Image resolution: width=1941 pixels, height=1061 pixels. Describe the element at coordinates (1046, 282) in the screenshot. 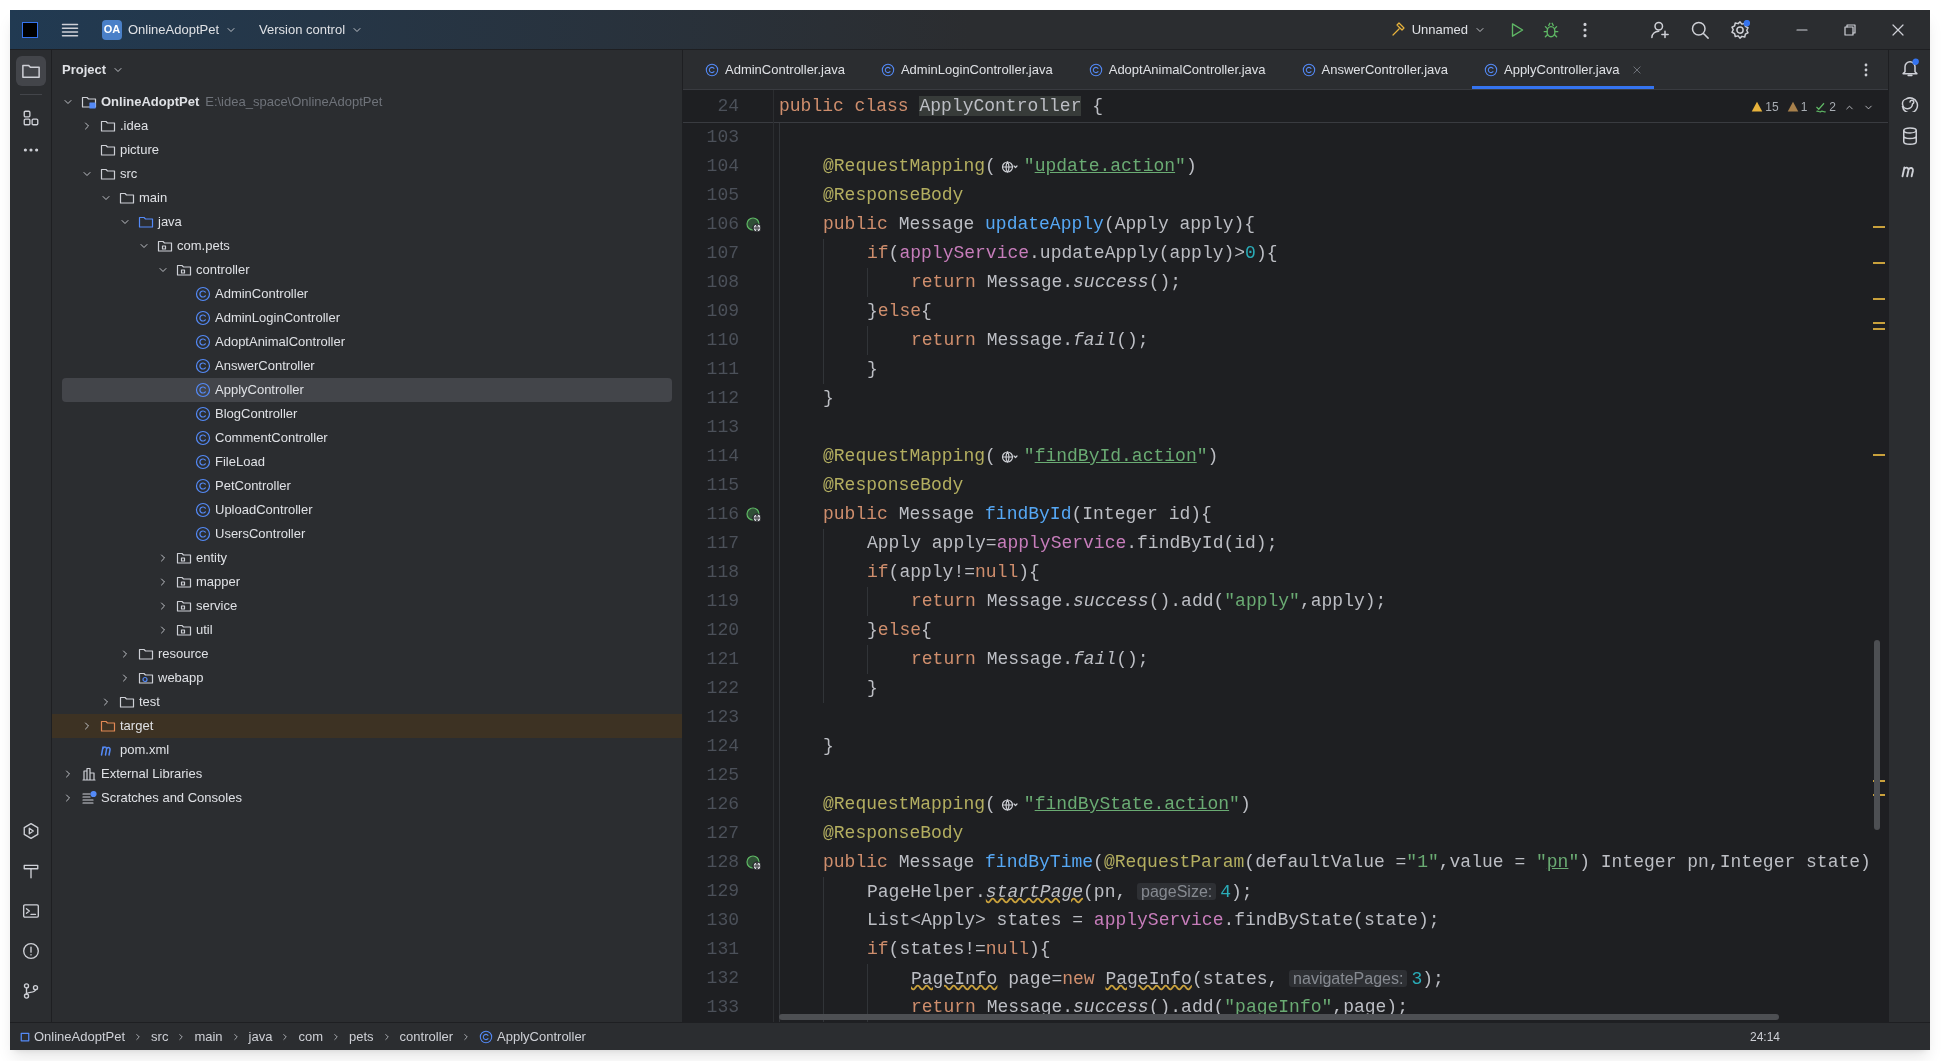

I see `code-line: return Message.success();` at that location.